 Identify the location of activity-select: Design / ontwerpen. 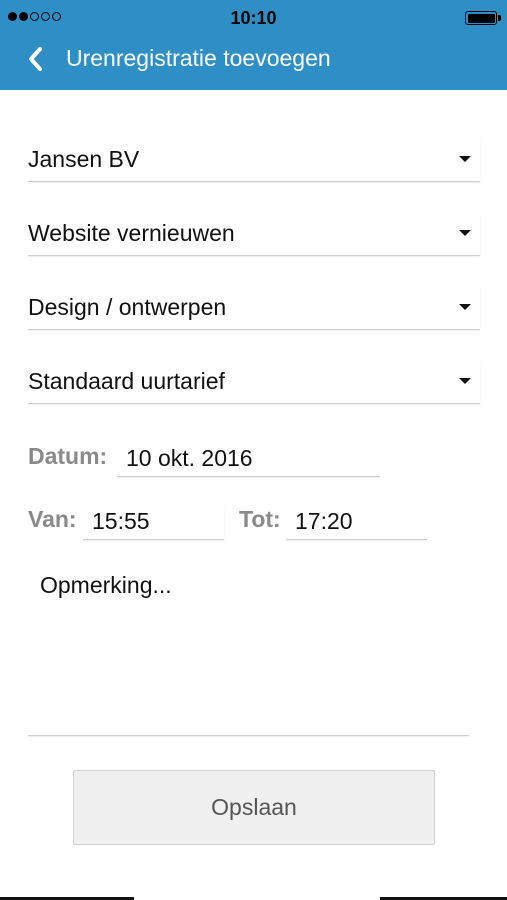
(254, 308).